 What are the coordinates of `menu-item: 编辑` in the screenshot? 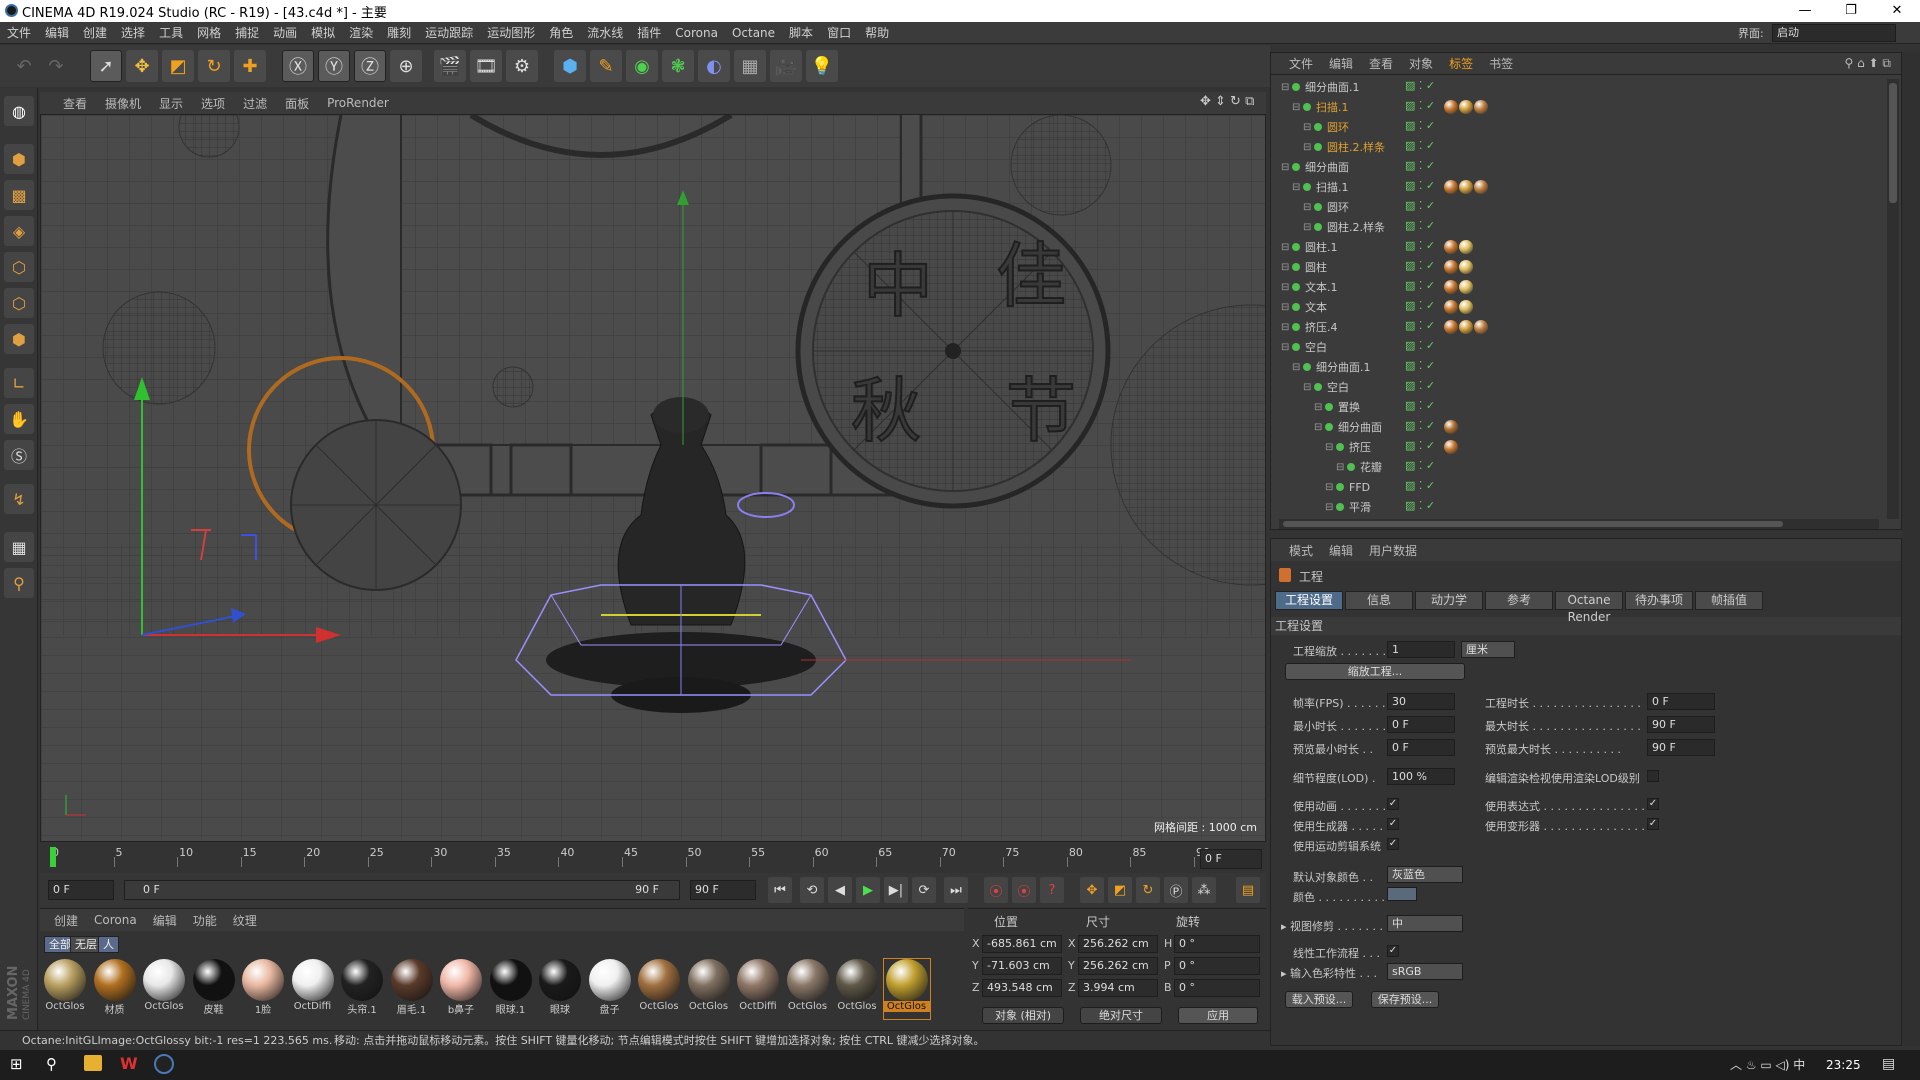 It's located at (57, 32).